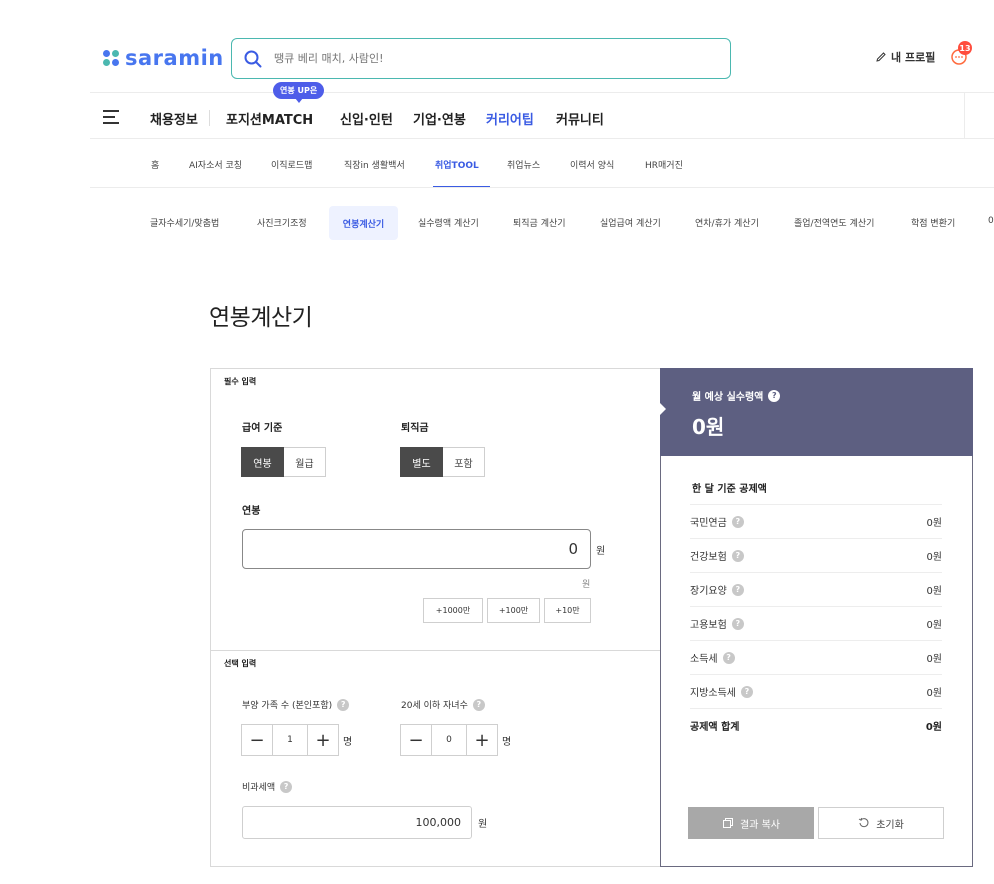 This screenshot has height=884, width=994. What do you see at coordinates (415, 428) in the screenshot?
I see `severance-label: 퇴직금` at bounding box center [415, 428].